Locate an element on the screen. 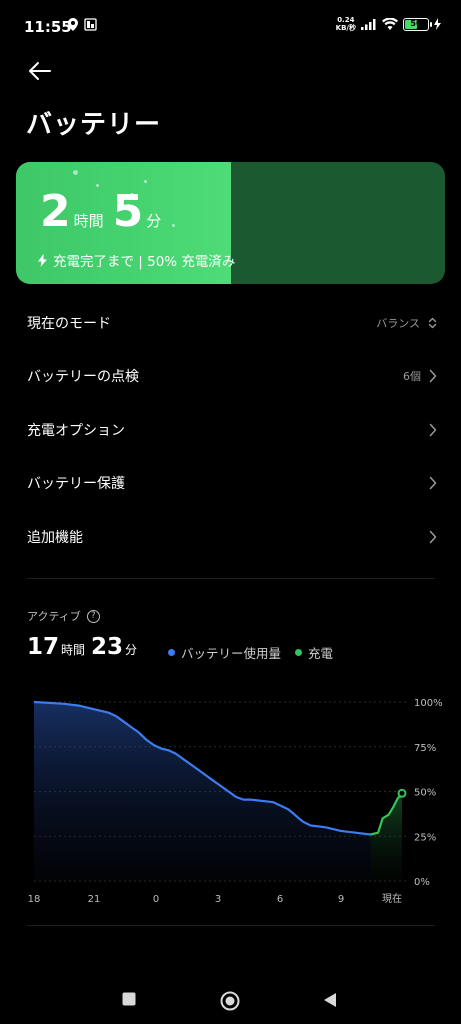  signal-icon is located at coordinates (368, 24).